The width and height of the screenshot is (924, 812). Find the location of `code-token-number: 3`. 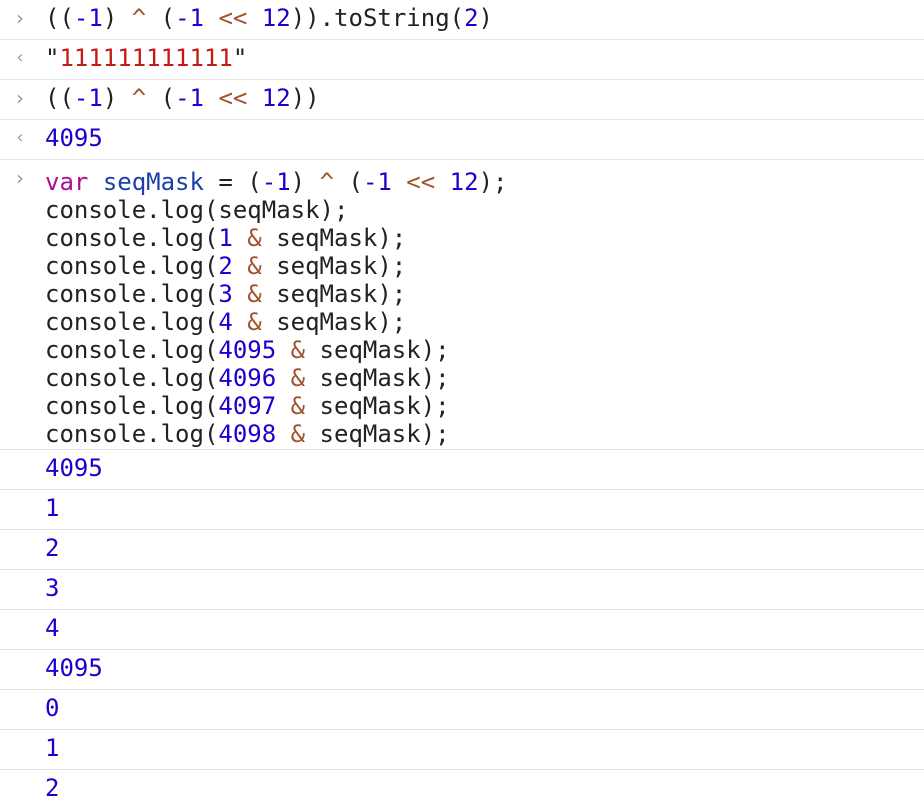

code-token-number: 3 is located at coordinates (225, 294).